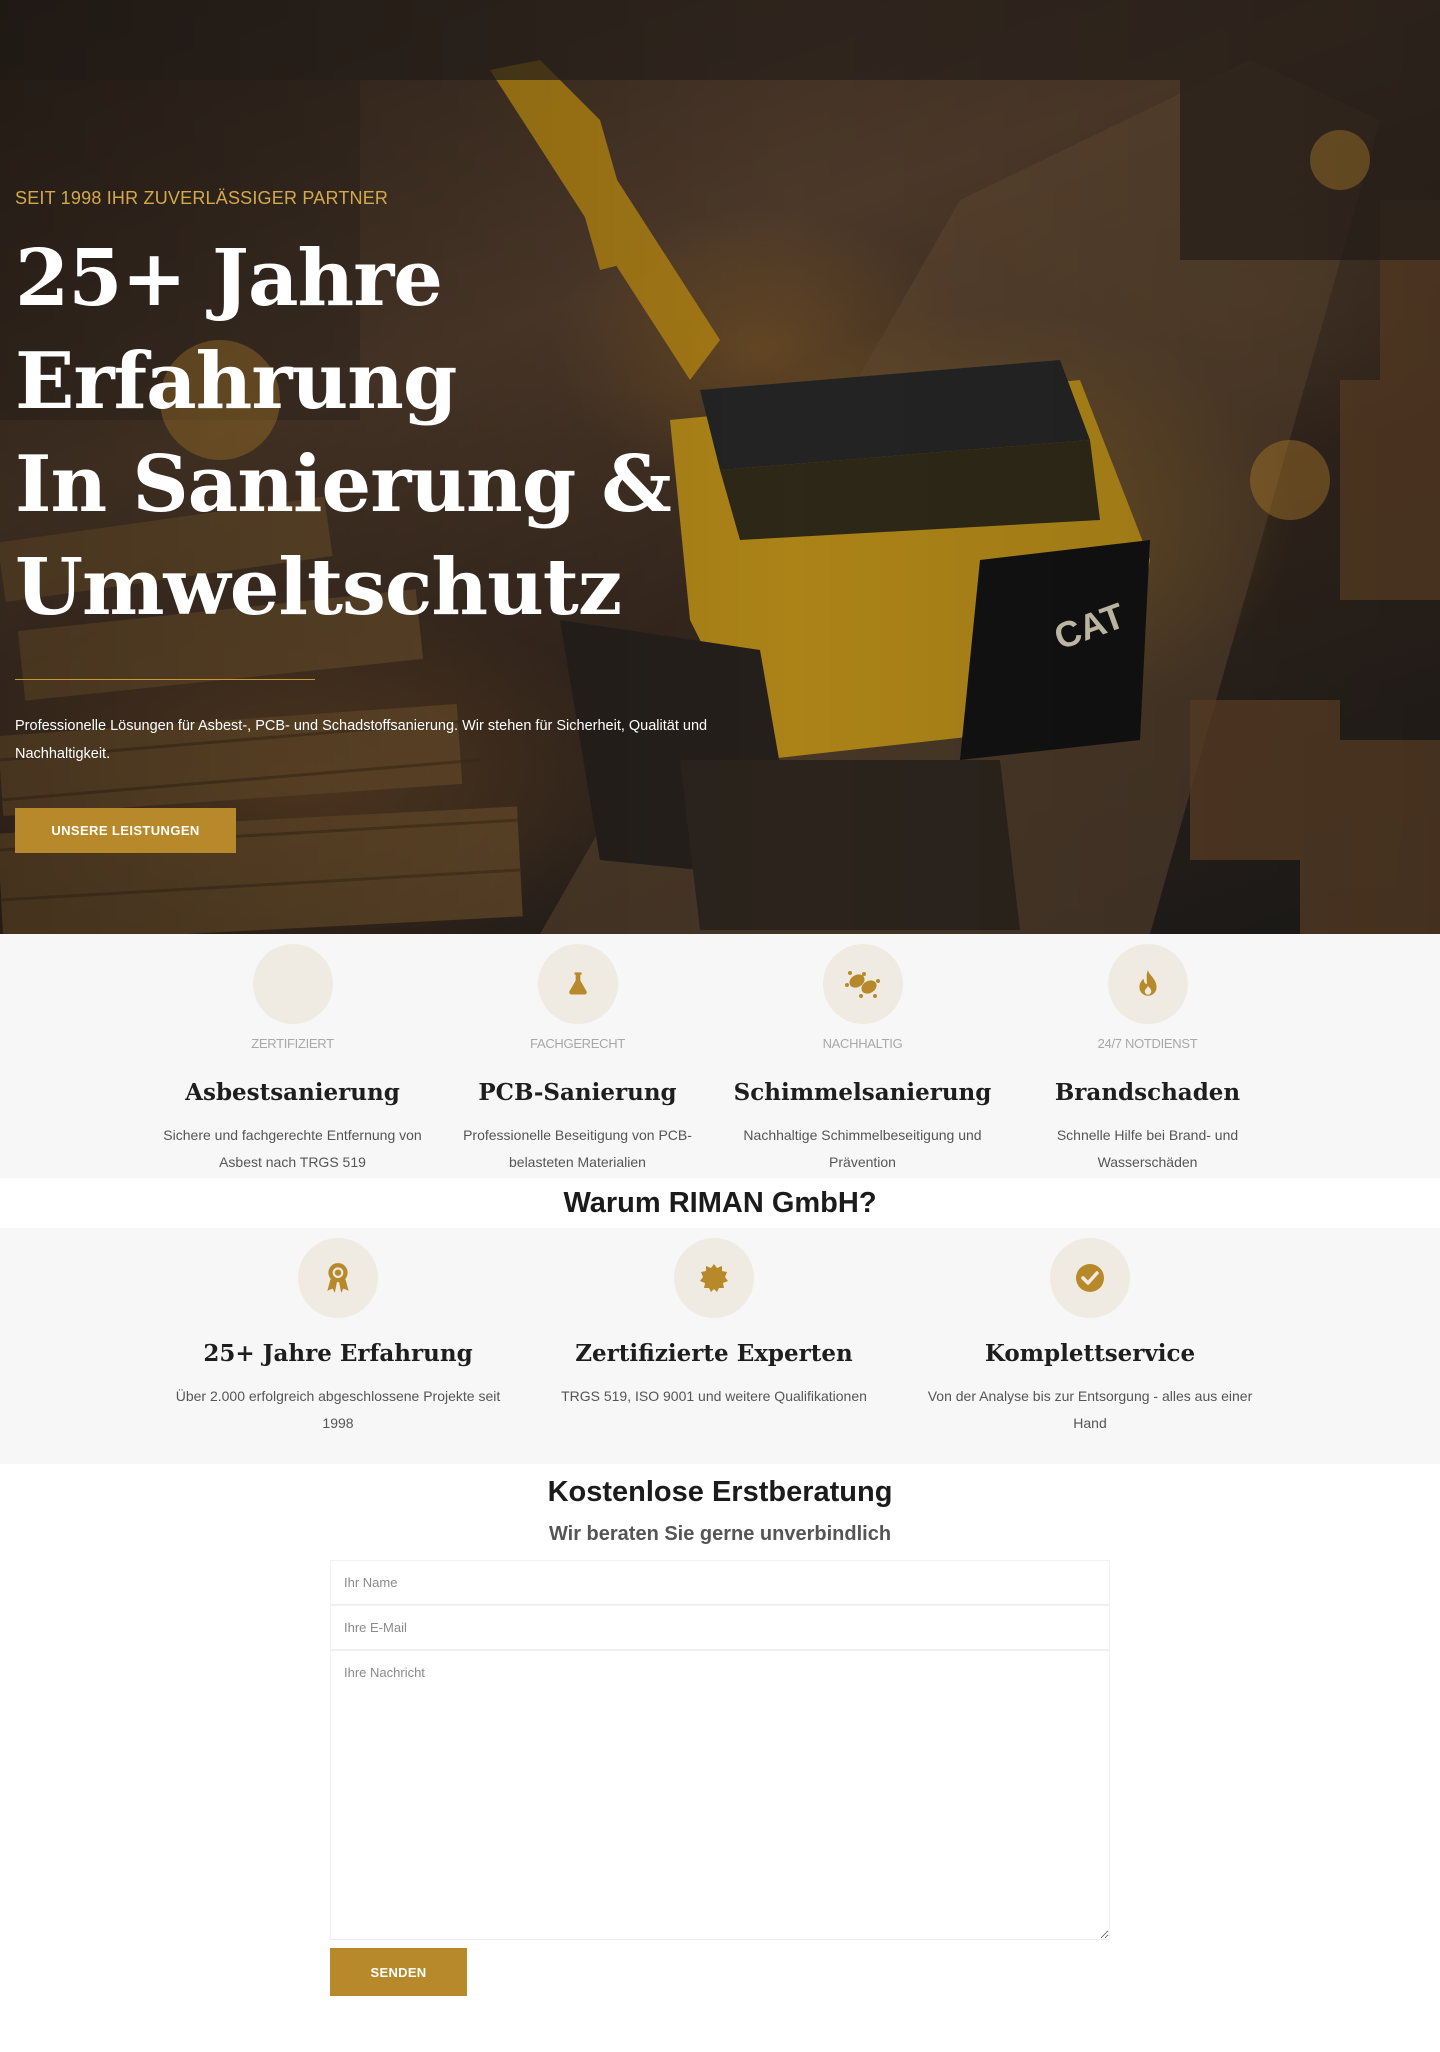 The height and width of the screenshot is (2052, 1440). I want to click on why-item-title: 25+ Jahre Erfahrung, so click(338, 1353).